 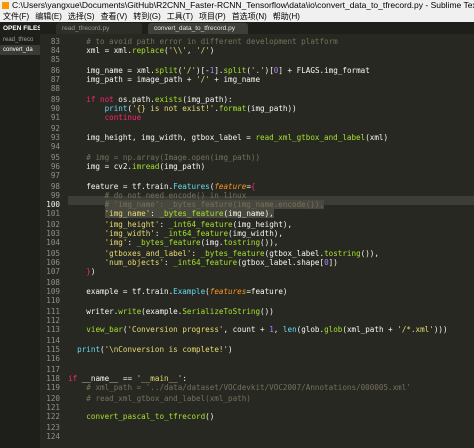 I want to click on line-number: 116, so click(x=53, y=358).